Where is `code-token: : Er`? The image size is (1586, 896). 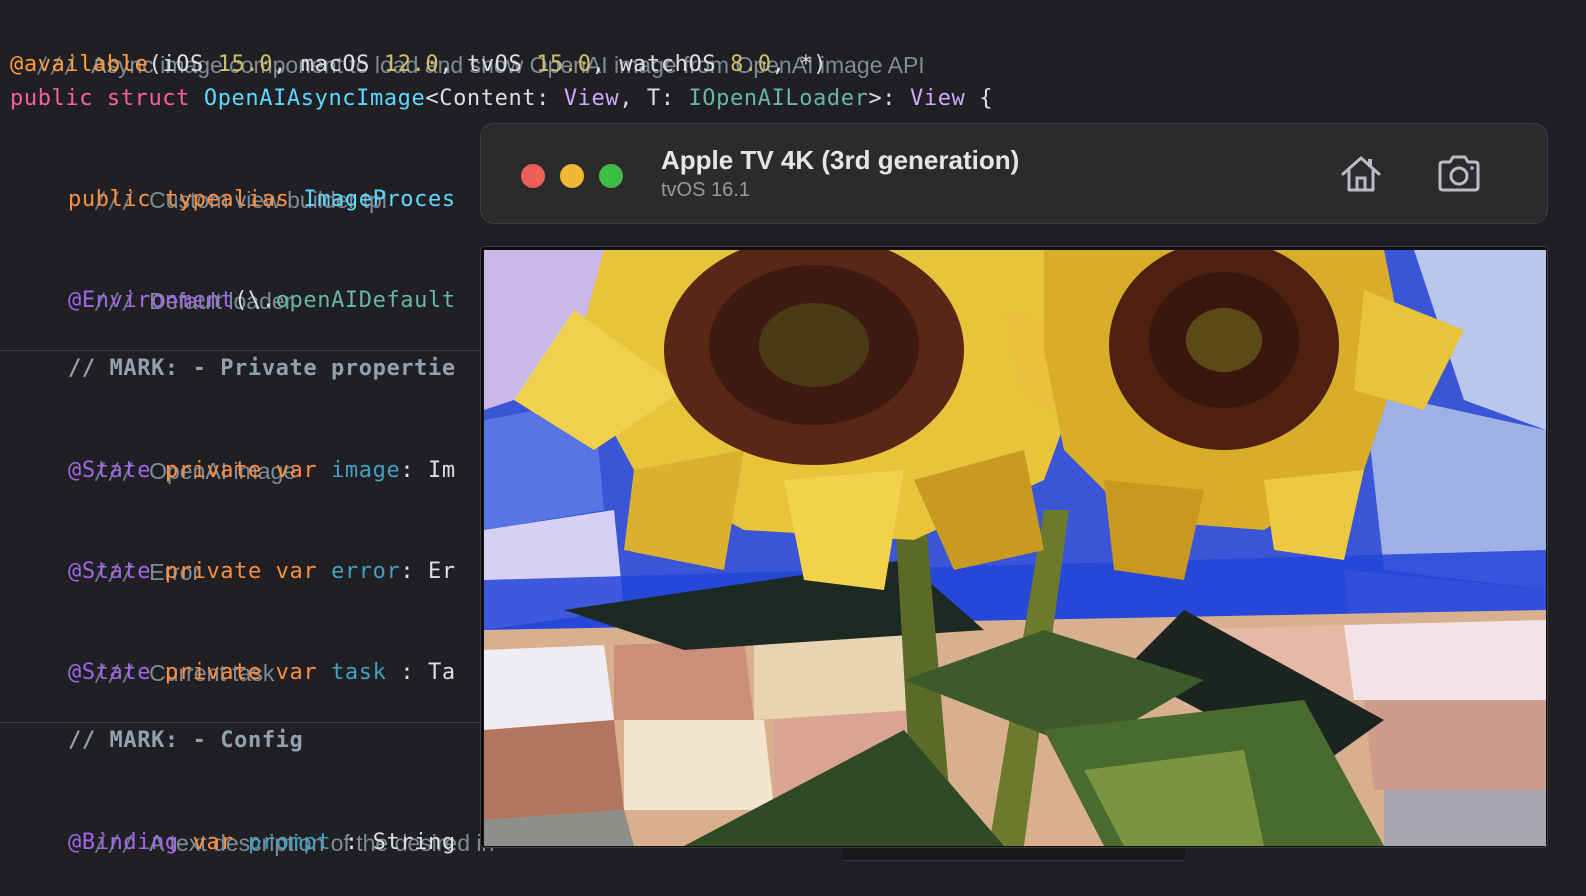 code-token: : Er is located at coordinates (428, 571).